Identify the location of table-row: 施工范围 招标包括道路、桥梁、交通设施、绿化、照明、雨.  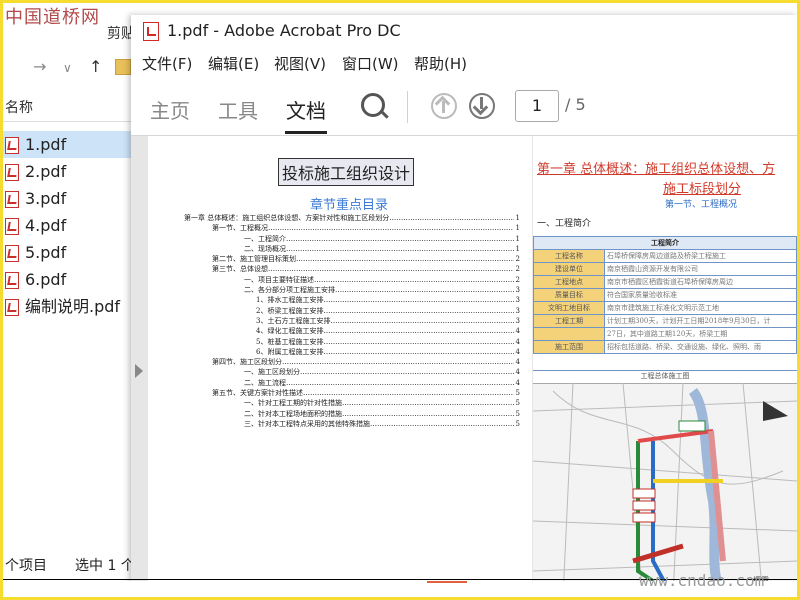
(665, 347).